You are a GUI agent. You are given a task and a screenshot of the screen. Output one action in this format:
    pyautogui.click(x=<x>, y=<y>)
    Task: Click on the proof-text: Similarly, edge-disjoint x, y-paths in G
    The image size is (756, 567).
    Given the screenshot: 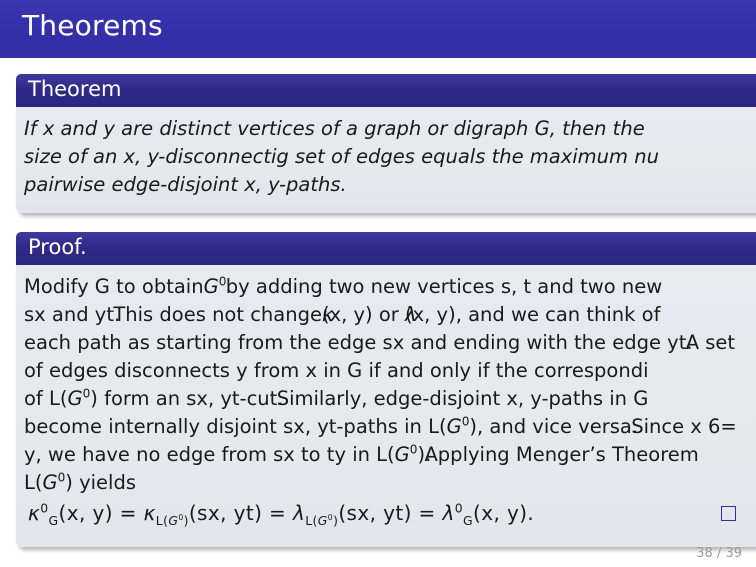 What is the action you would take?
    pyautogui.click(x=462, y=398)
    